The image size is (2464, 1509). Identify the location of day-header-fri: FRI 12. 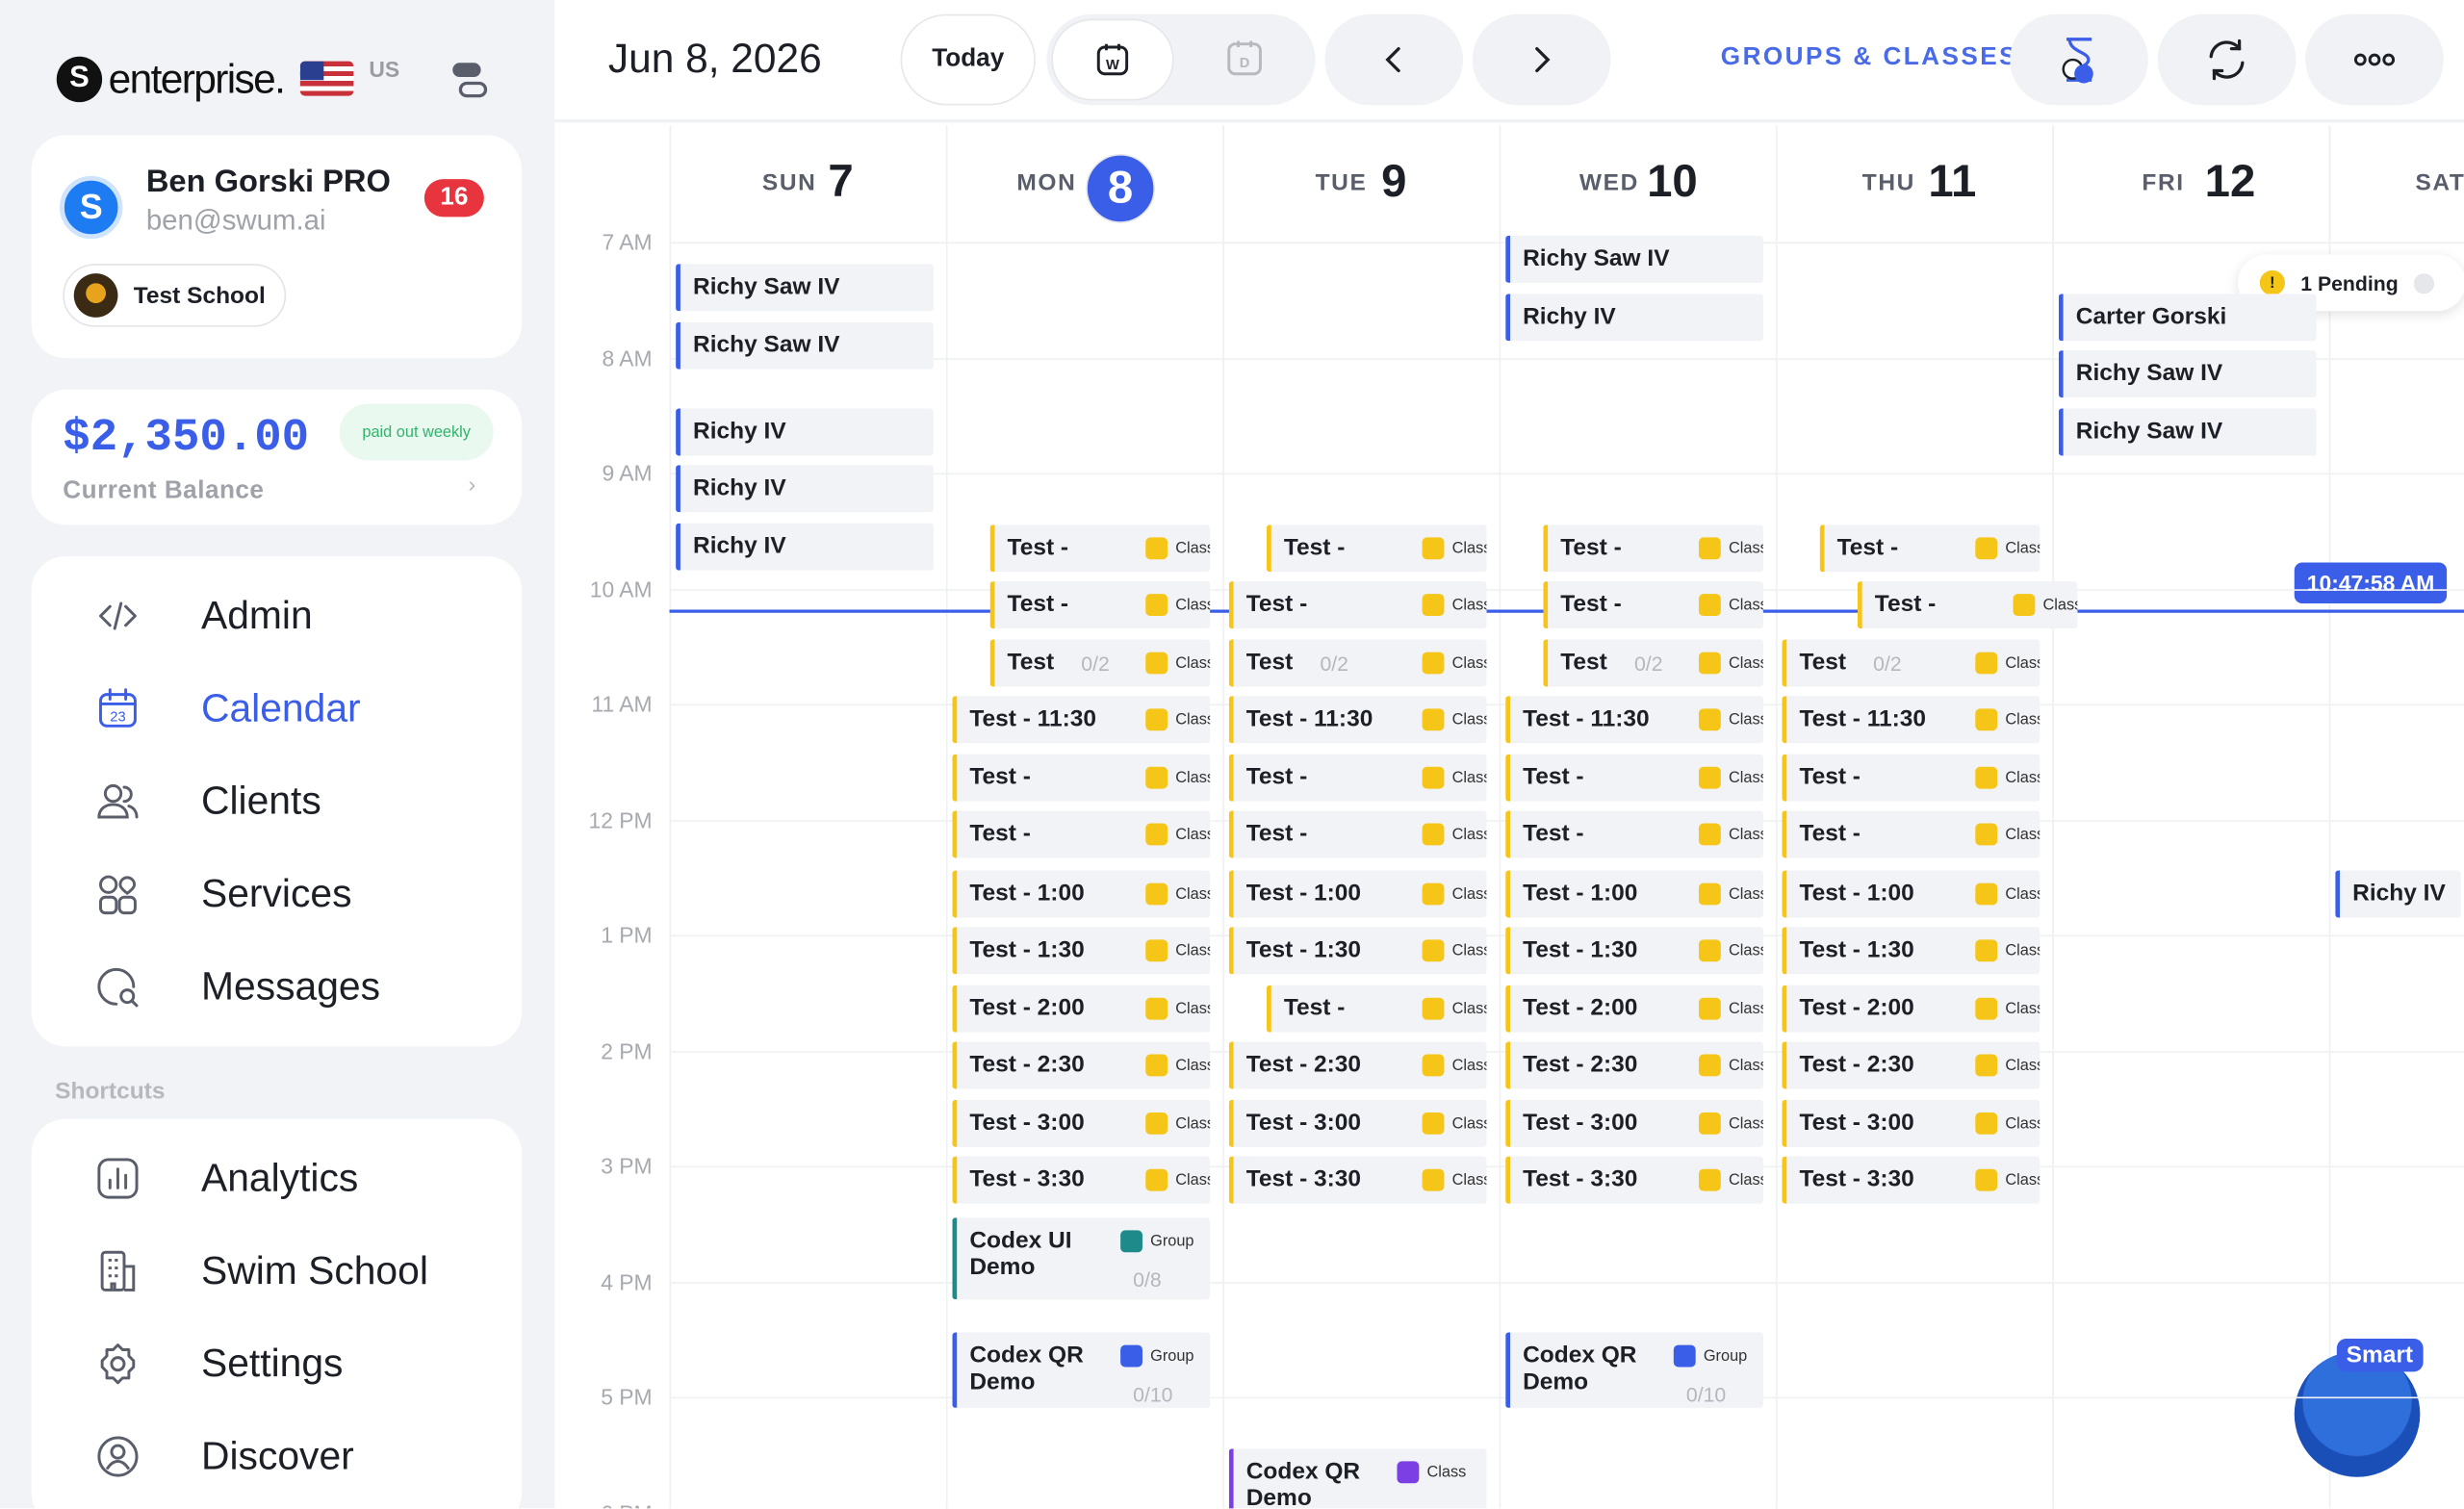
(2190, 184).